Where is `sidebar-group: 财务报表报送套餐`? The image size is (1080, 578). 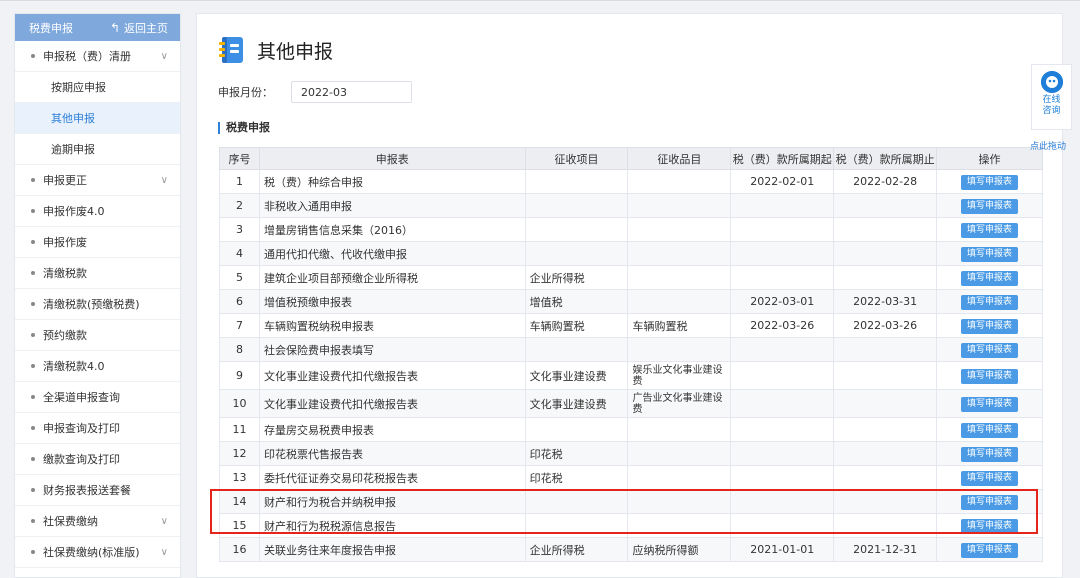
sidebar-group: 财务报表报送套餐 is located at coordinates (97, 490).